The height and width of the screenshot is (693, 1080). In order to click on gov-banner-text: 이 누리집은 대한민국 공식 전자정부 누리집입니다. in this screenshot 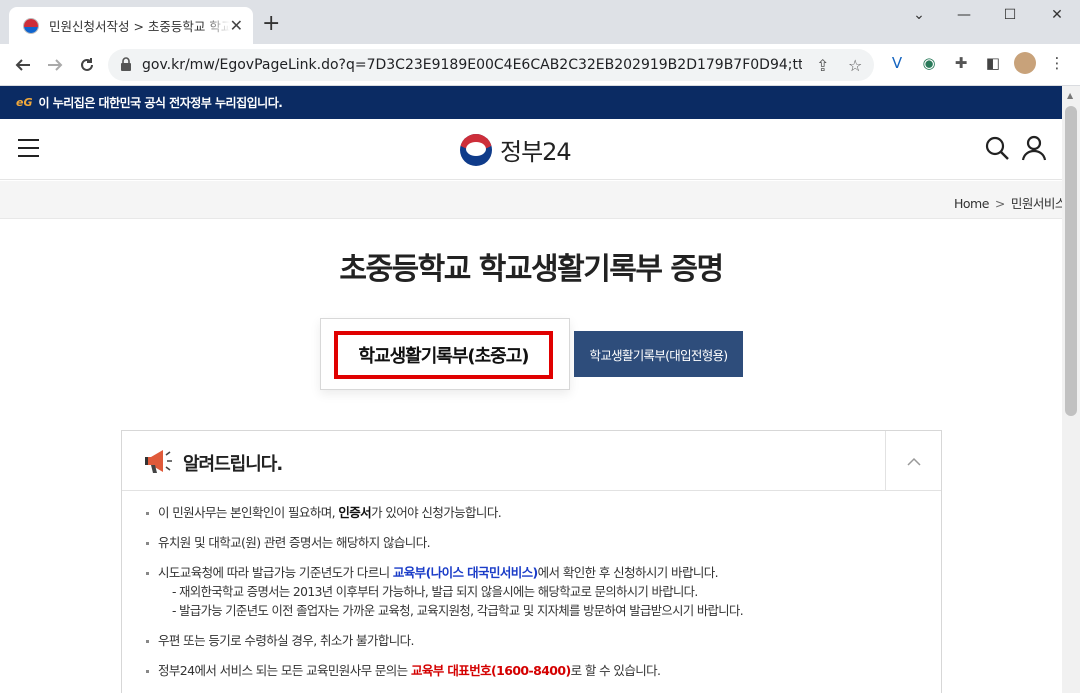, I will do `click(160, 103)`.